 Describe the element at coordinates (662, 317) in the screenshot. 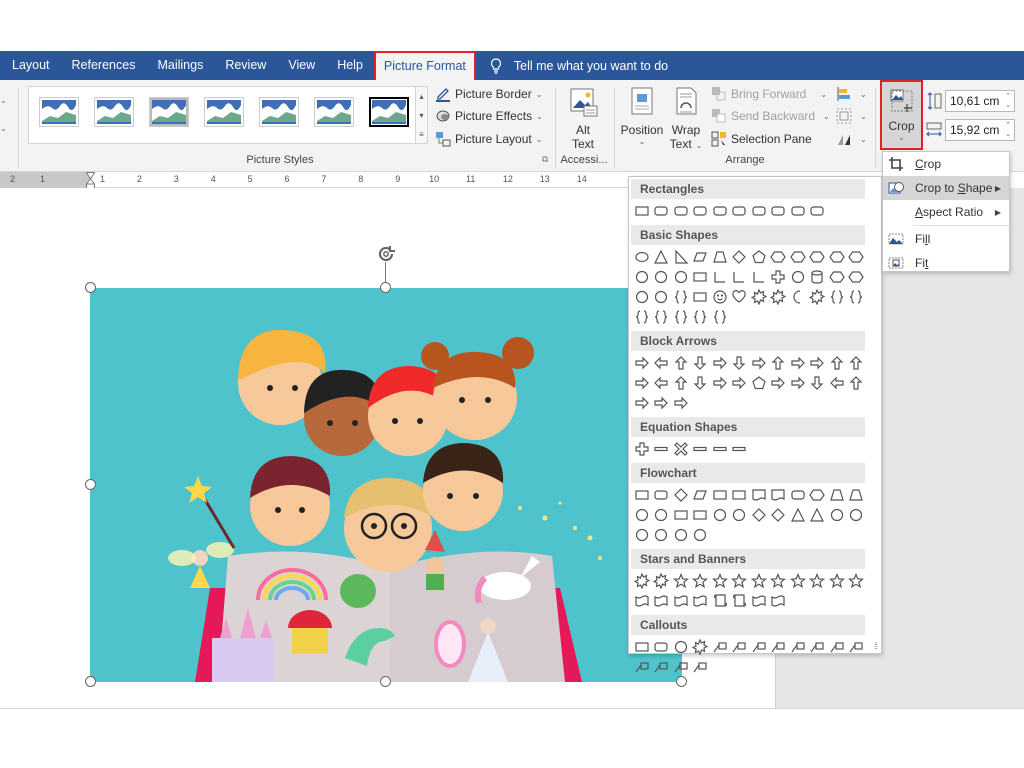

I see `shape-left-bracket` at that location.